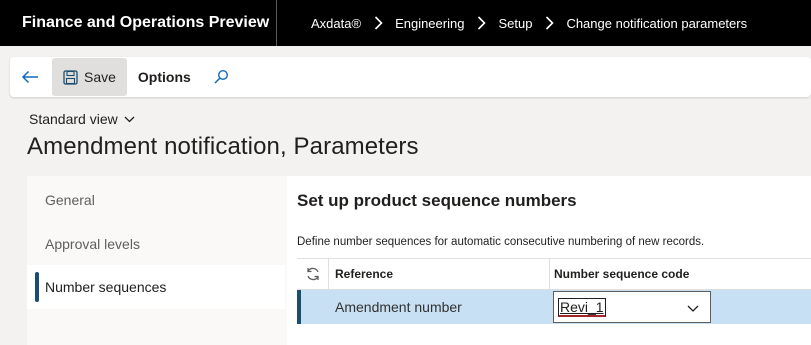 Image resolution: width=811 pixels, height=345 pixels. What do you see at coordinates (632, 307) in the screenshot?
I see `number-sequence-code-dropdown: Revi_1` at bounding box center [632, 307].